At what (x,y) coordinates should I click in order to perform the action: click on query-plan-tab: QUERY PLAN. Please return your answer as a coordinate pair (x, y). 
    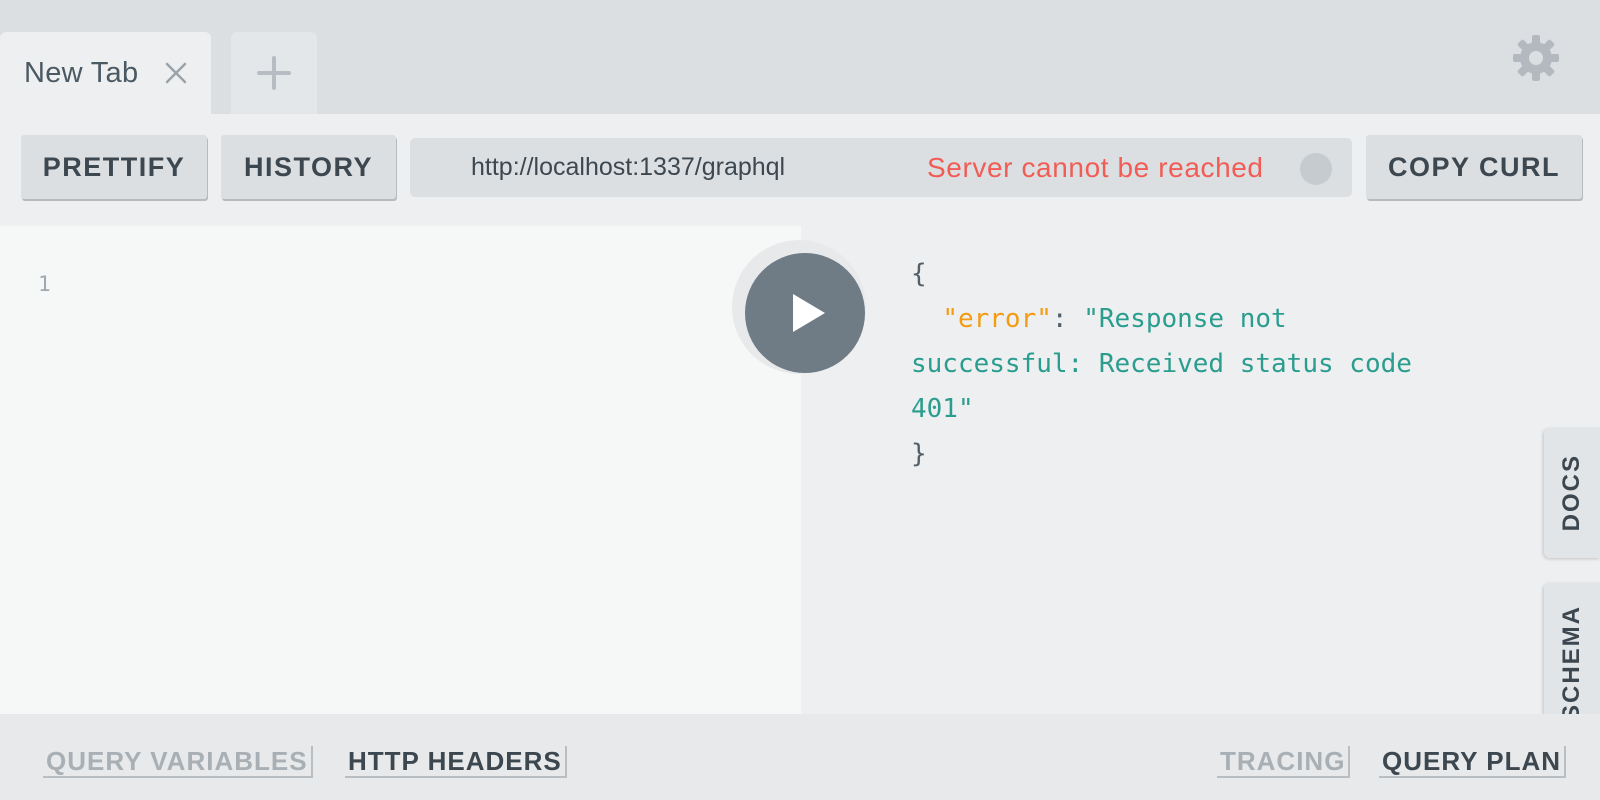
    Looking at the image, I should click on (1473, 762).